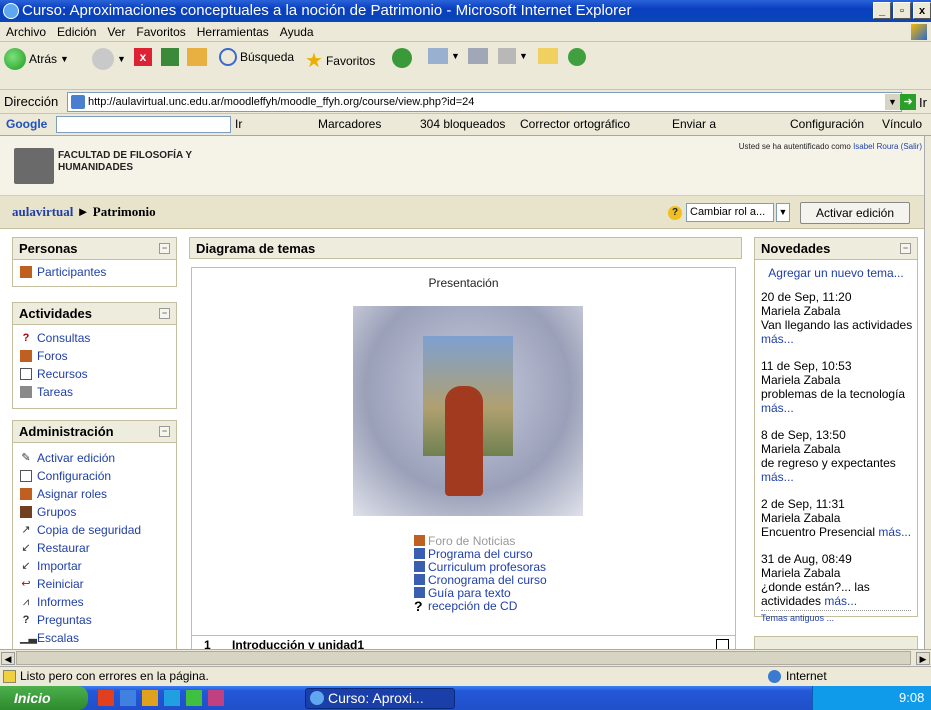 The image size is (931, 710). What do you see at coordinates (575, 124) in the screenshot?
I see `spellcheck-button: Corrector ortográfico` at bounding box center [575, 124].